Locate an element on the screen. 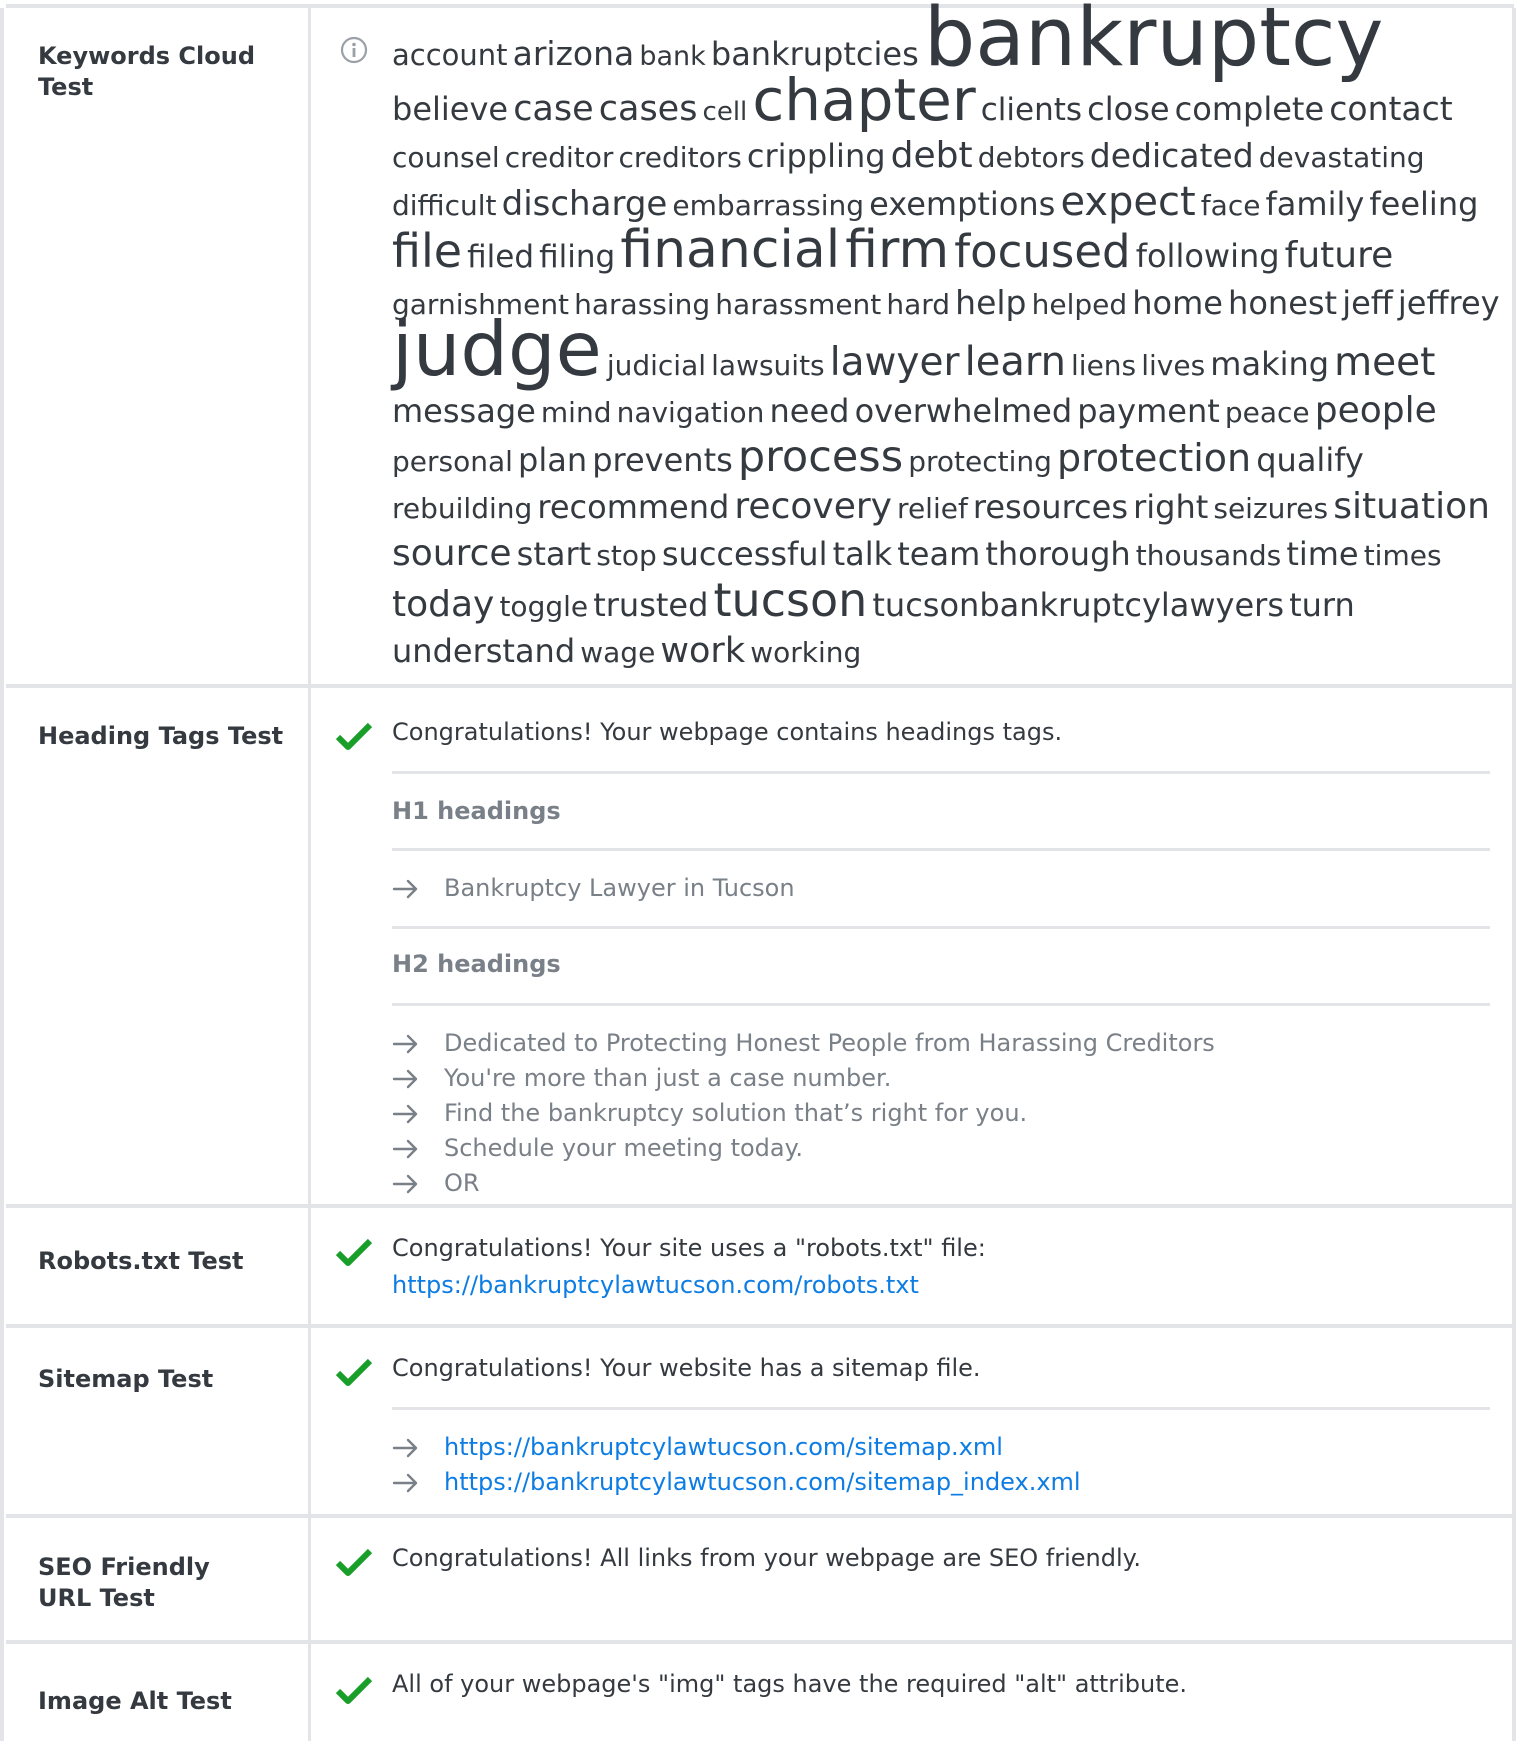  keyword-peace: peace is located at coordinates (1267, 412).